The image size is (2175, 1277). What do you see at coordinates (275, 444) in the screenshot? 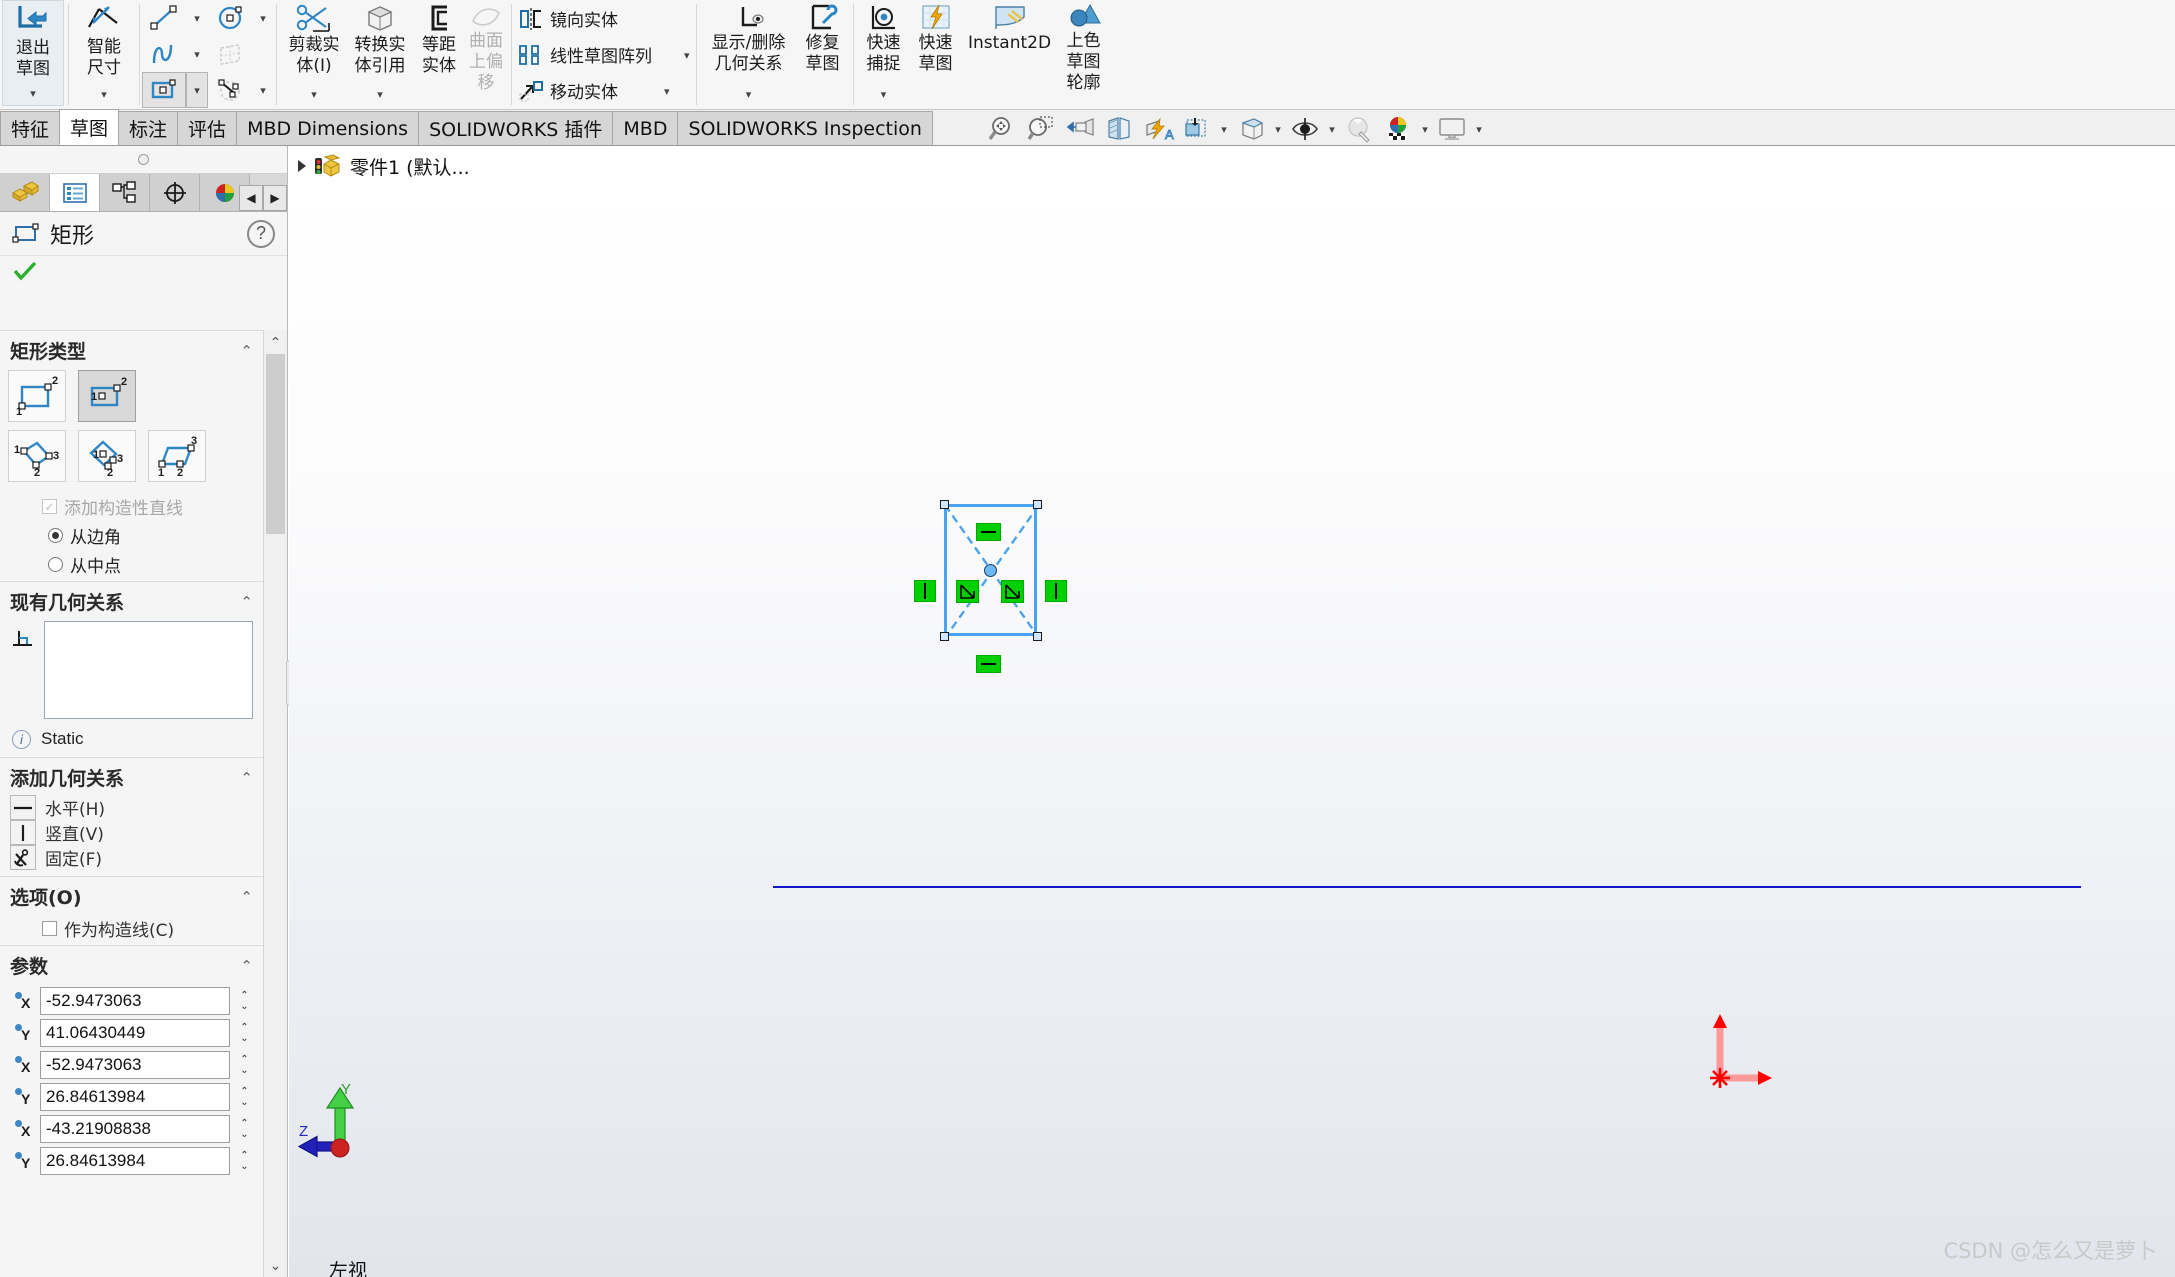
I see `scrollbar-thumb` at bounding box center [275, 444].